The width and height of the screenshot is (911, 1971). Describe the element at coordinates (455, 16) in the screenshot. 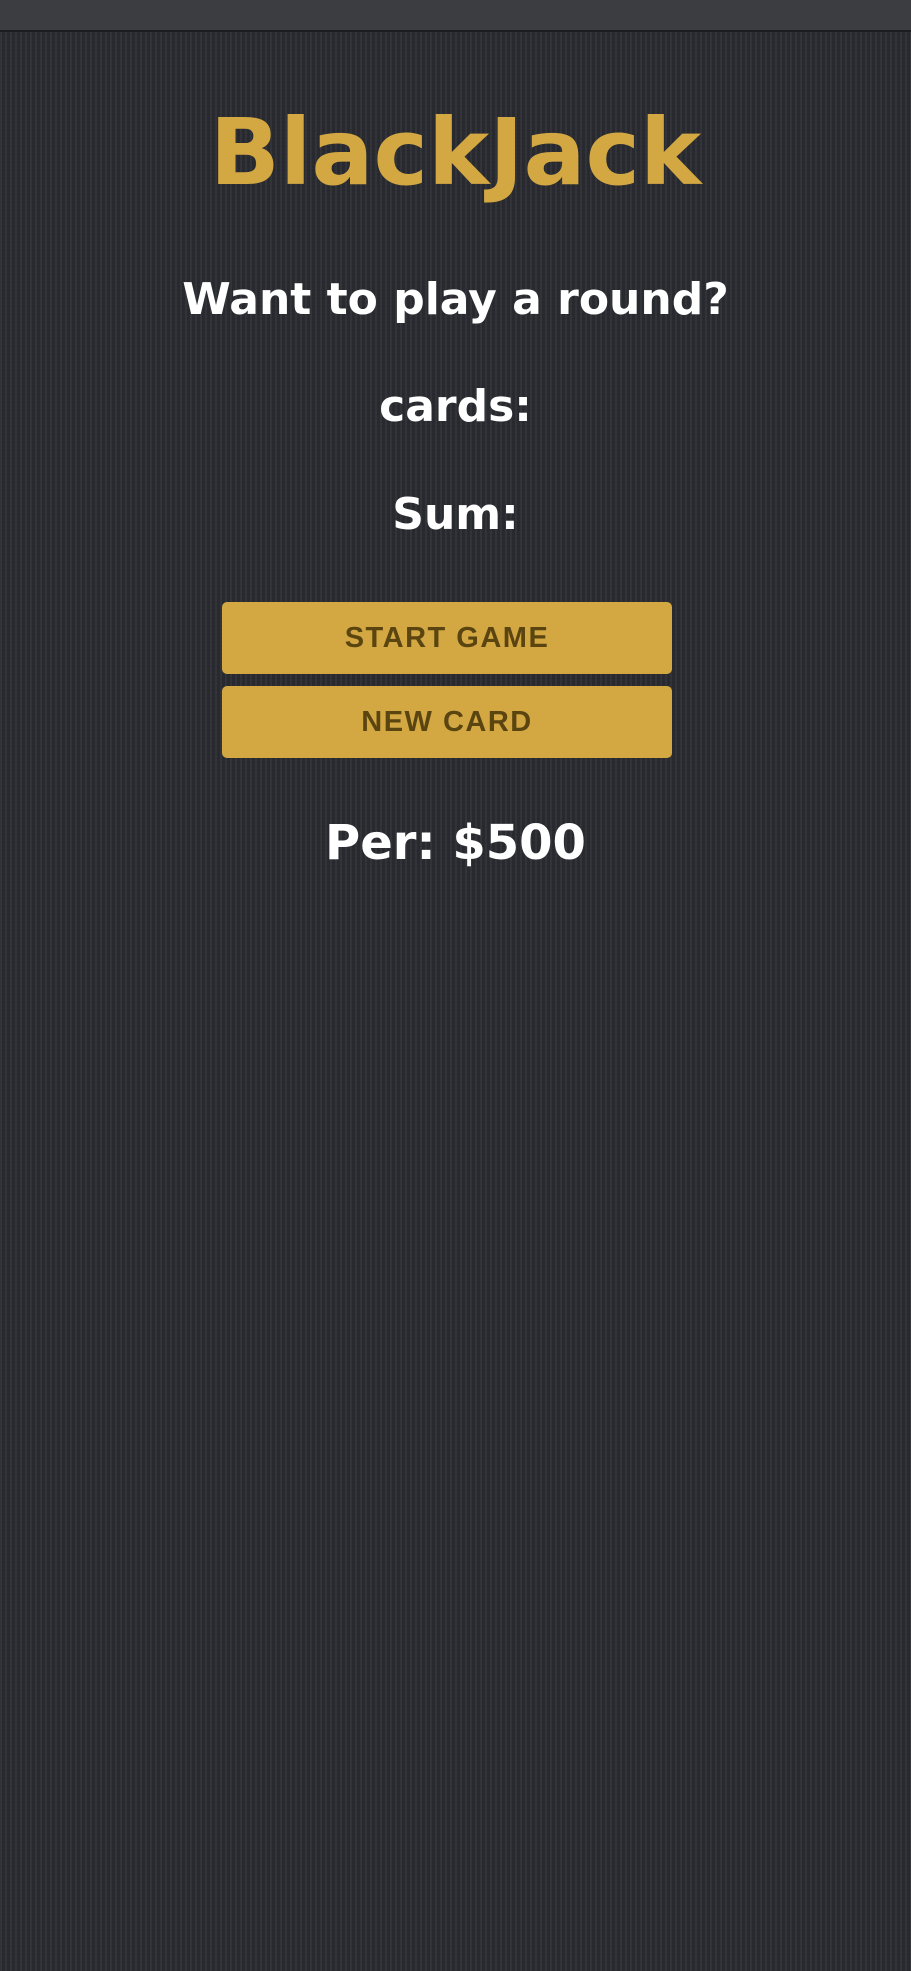

I see `window-top-bar` at that location.